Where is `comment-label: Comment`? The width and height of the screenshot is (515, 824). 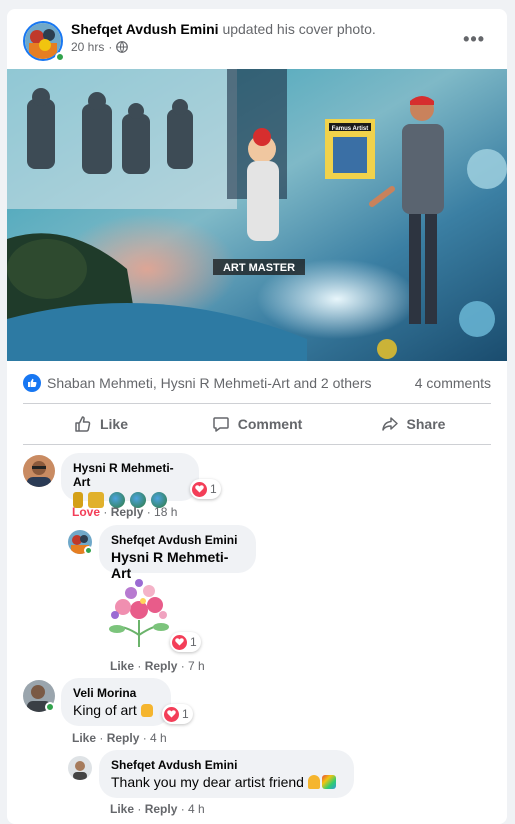
comment-label: Comment is located at coordinates (270, 424).